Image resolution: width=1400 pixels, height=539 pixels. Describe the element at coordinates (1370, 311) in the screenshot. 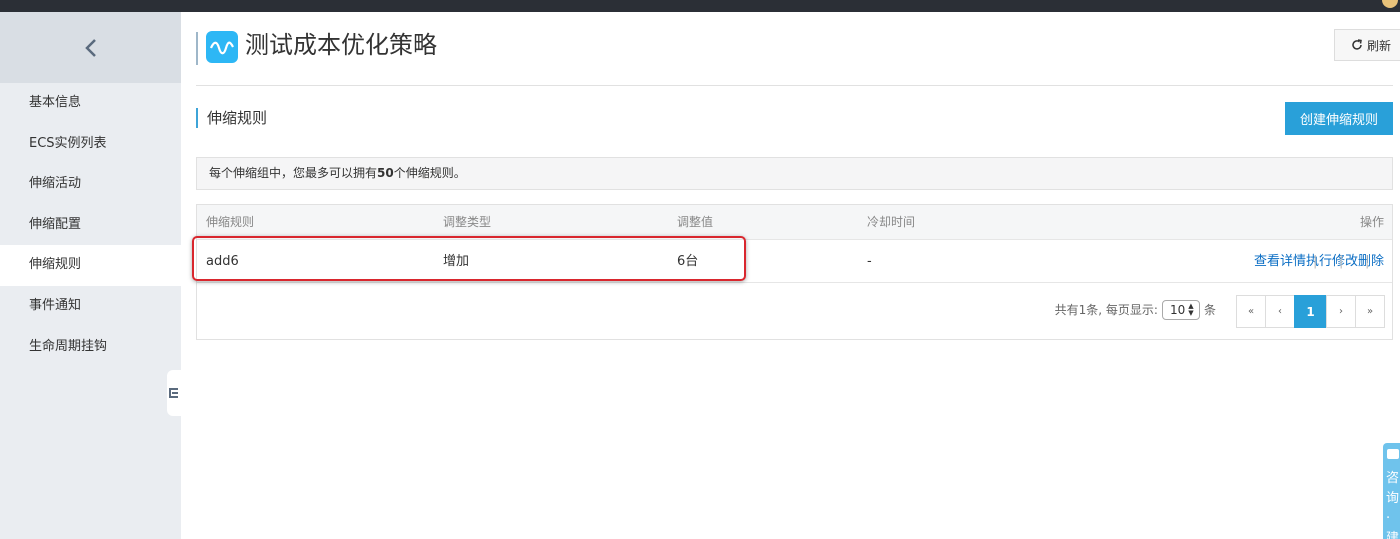

I see `last-page-button: »` at that location.